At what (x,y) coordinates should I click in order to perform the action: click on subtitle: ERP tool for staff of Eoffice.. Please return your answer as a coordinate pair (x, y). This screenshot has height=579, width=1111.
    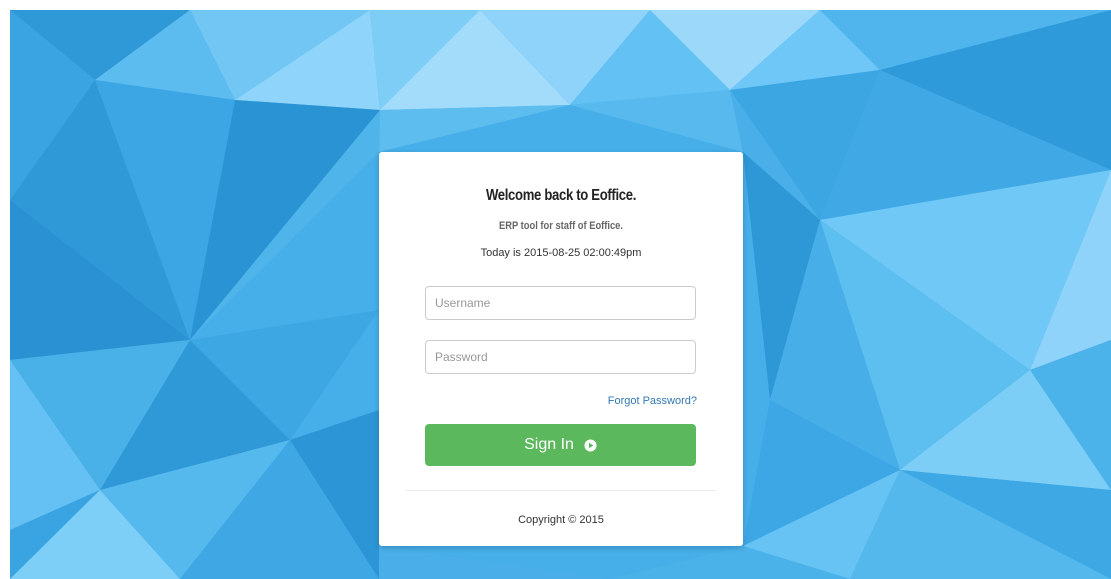
    Looking at the image, I should click on (561, 226).